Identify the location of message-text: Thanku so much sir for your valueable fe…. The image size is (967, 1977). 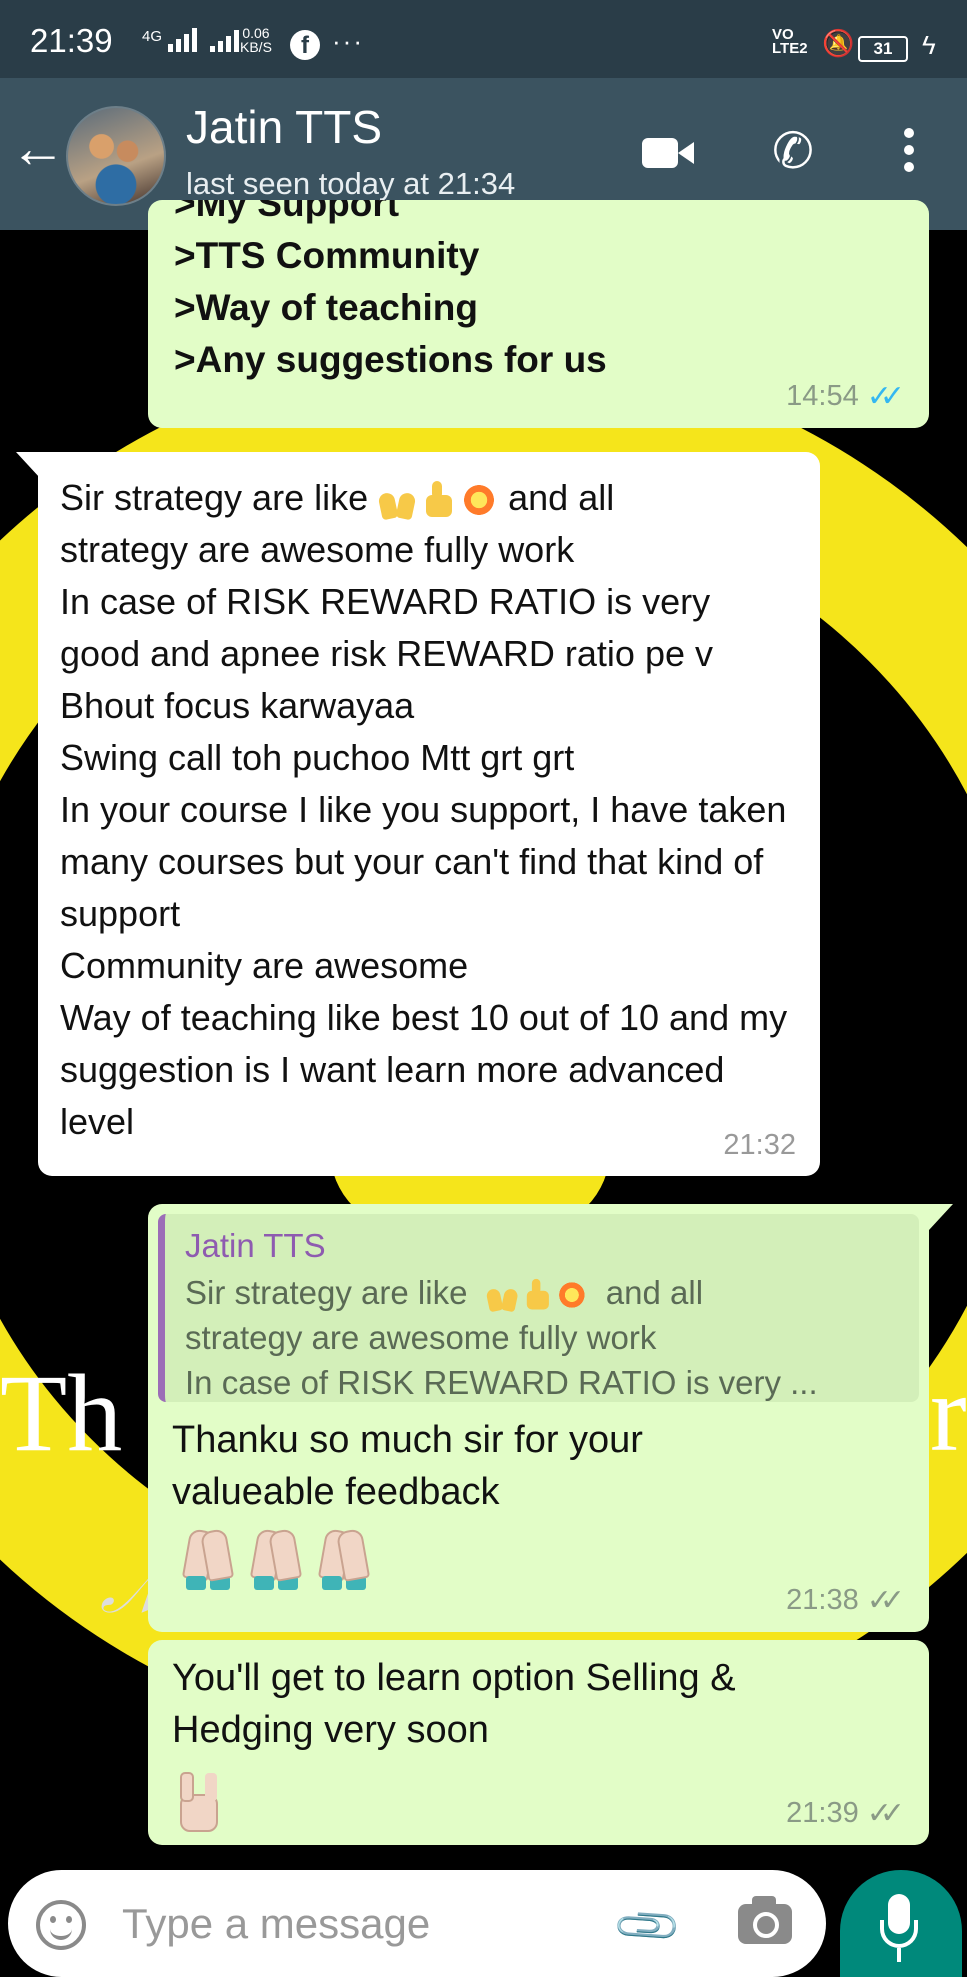
(407, 1466).